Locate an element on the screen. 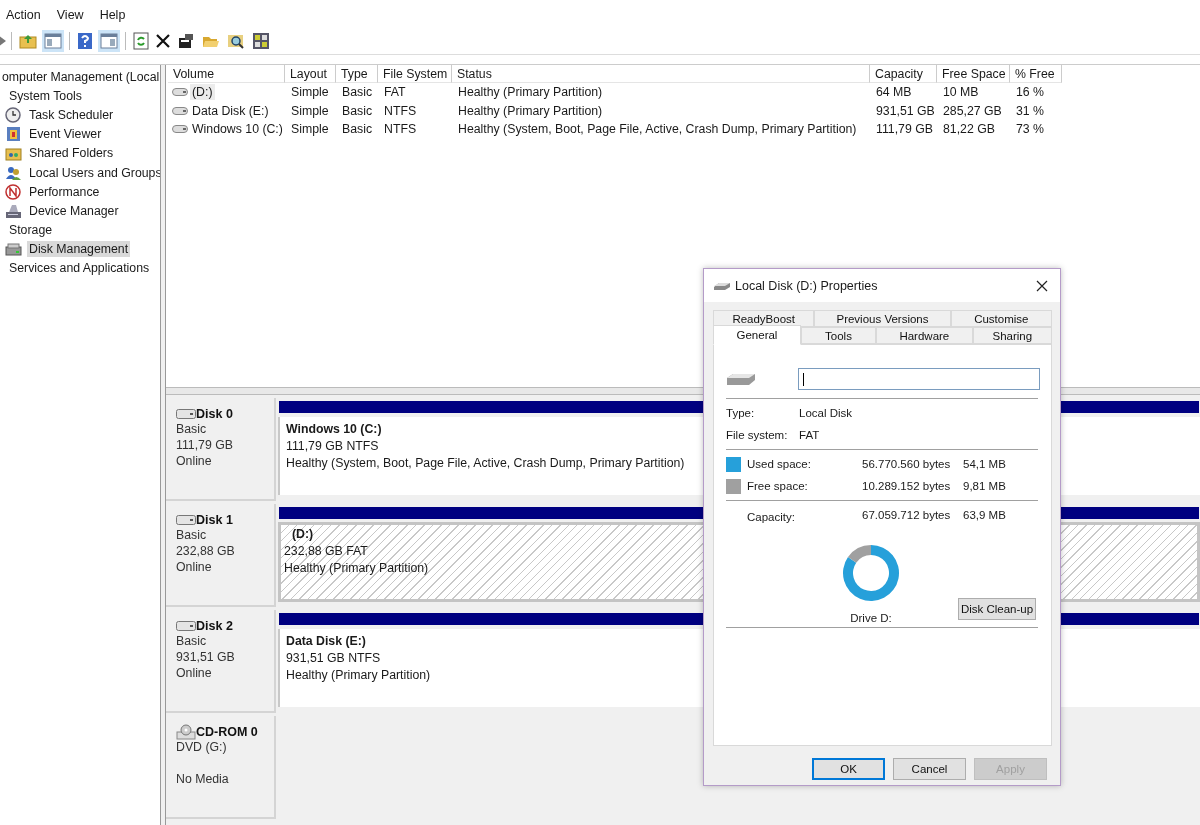 The height and width of the screenshot is (825, 1200). size-value: 63,9 MB is located at coordinates (984, 515).